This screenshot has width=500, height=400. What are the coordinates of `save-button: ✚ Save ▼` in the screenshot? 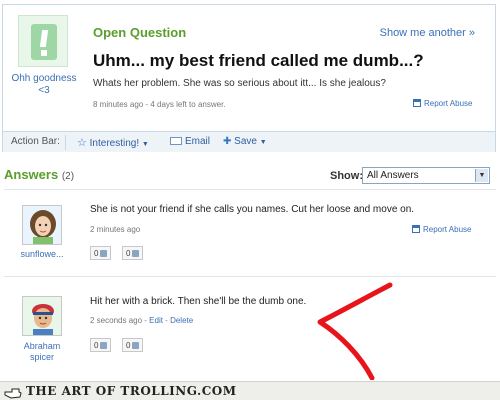 It's located at (245, 141).